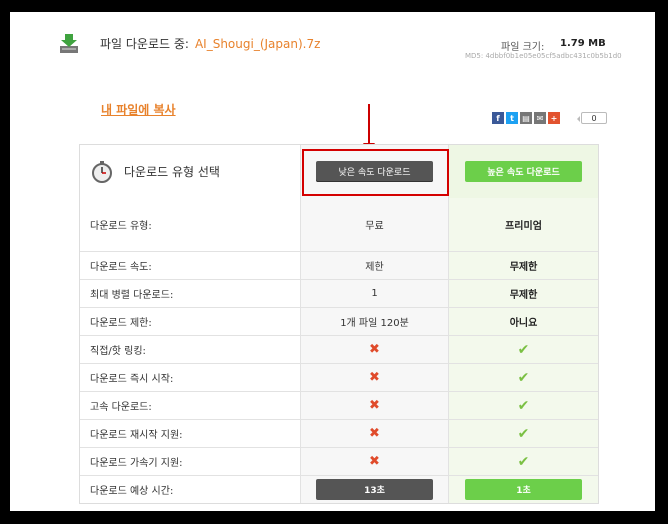 The height and width of the screenshot is (524, 668). Describe the element at coordinates (592, 118) in the screenshot. I see `share-count: 0` at that location.